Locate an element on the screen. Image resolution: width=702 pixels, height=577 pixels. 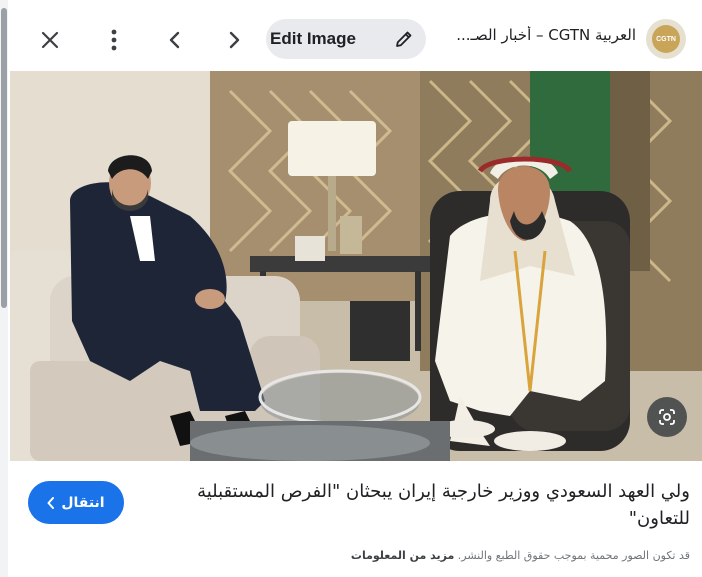
lens-search-button is located at coordinates (667, 417).